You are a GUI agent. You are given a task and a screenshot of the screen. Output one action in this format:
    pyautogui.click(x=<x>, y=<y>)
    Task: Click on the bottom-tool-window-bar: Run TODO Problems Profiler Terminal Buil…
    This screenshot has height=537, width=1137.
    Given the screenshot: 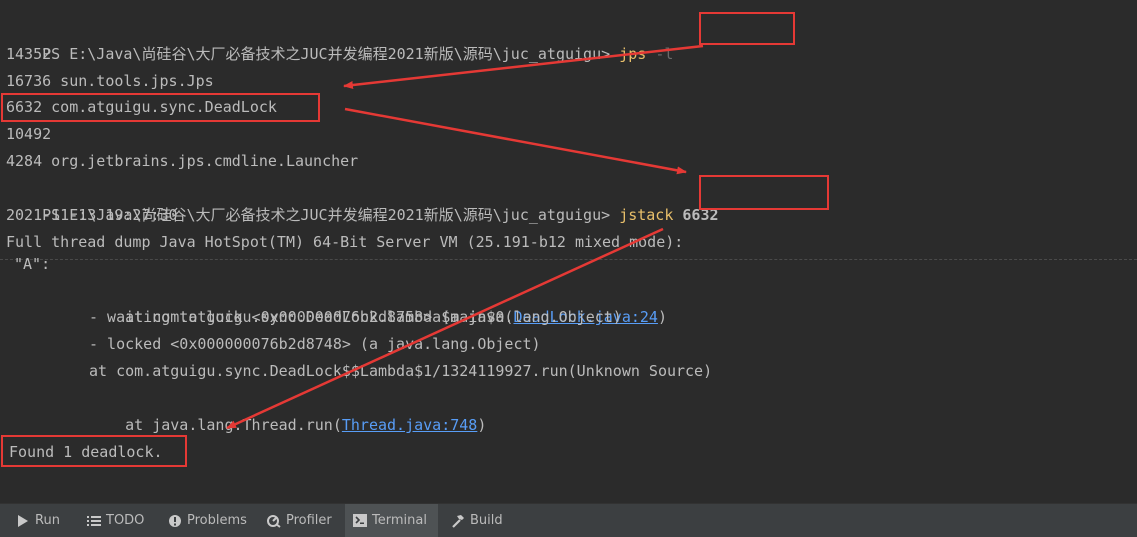 What is the action you would take?
    pyautogui.click(x=568, y=520)
    